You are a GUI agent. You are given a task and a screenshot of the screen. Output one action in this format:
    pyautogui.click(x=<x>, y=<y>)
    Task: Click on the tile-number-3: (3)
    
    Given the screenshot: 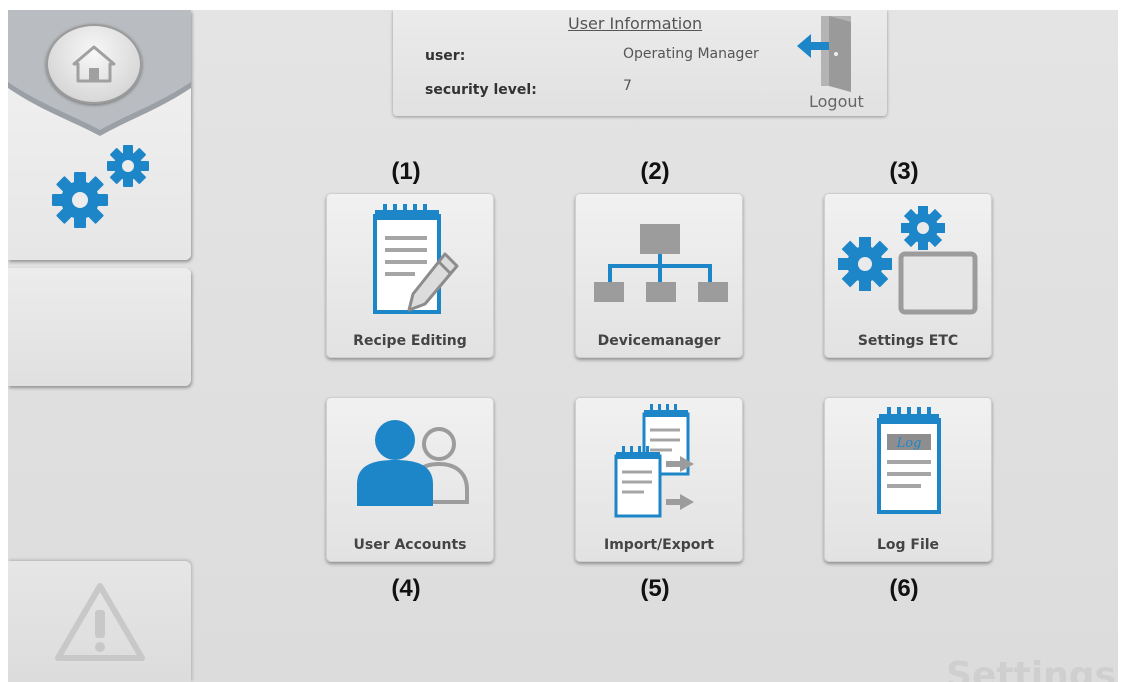 What is the action you would take?
    pyautogui.click(x=904, y=171)
    